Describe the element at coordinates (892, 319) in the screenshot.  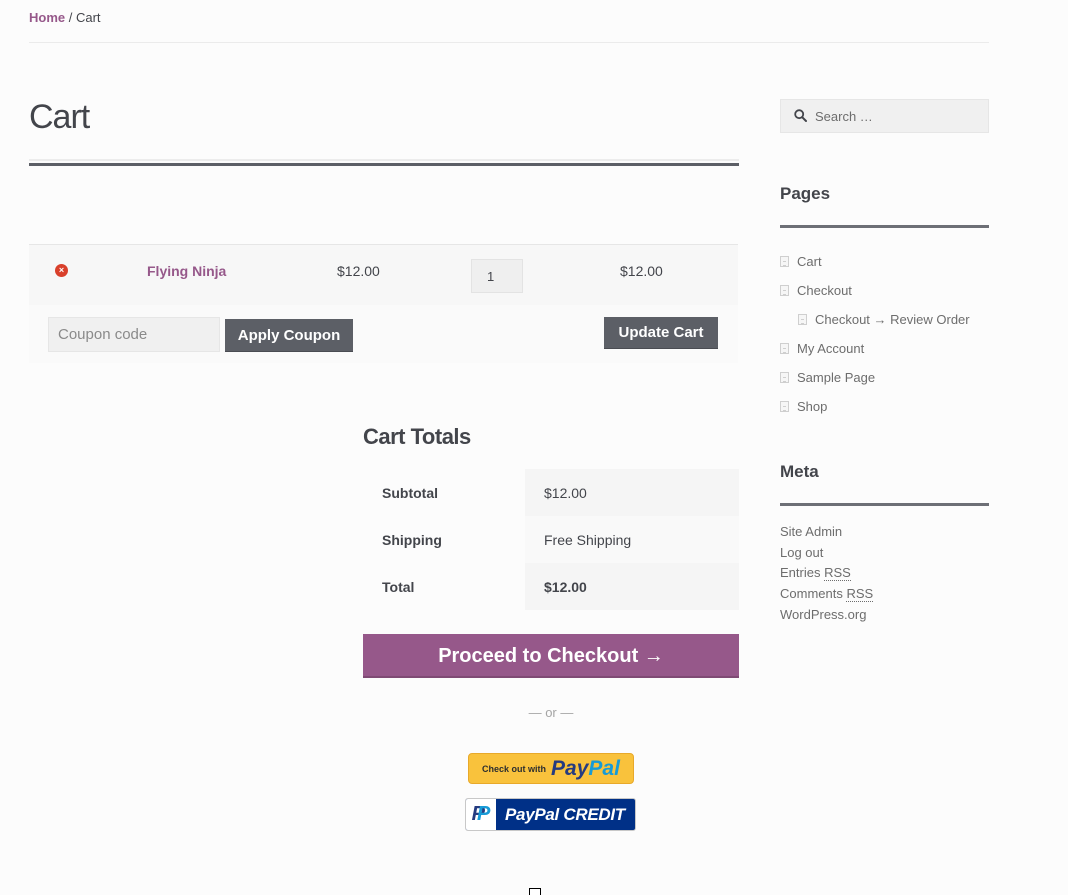
I see `page-link-label: Checkout → Review Order` at that location.